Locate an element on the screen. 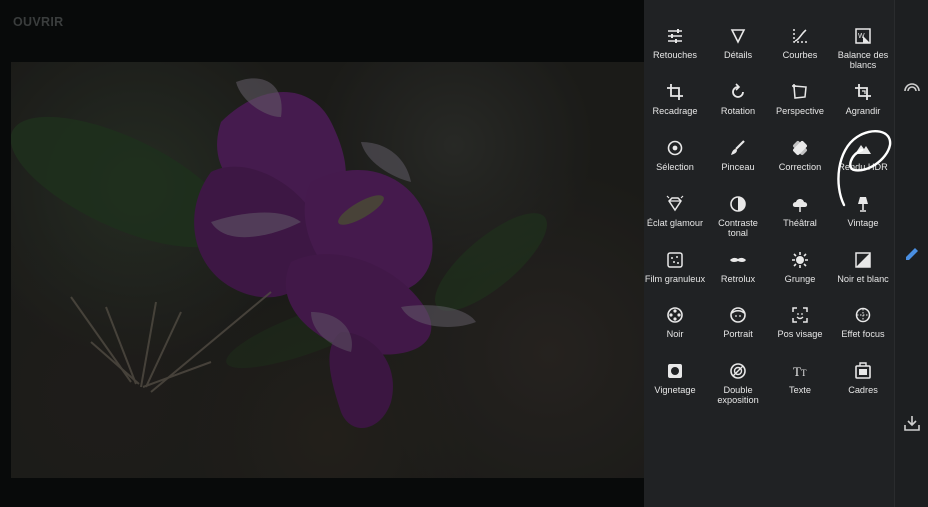 This screenshot has height=507, width=928. tool-label: Rotation is located at coordinates (738, 111).